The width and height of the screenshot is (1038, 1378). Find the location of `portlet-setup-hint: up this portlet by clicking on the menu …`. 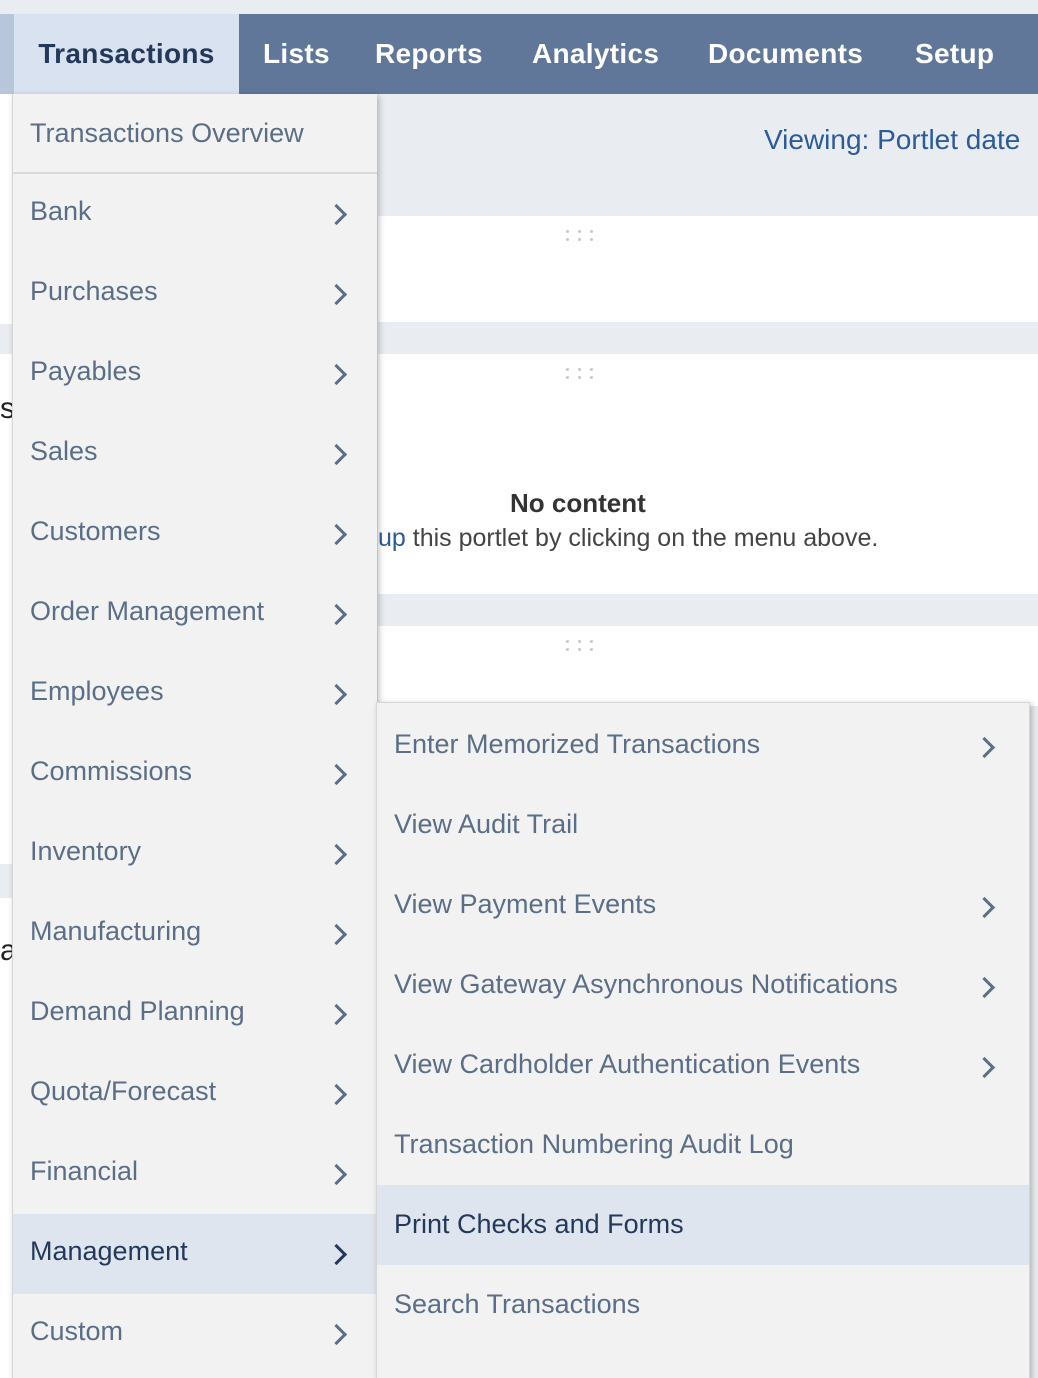

portlet-setup-hint: up this portlet by clicking on the menu … is located at coordinates (628, 538).